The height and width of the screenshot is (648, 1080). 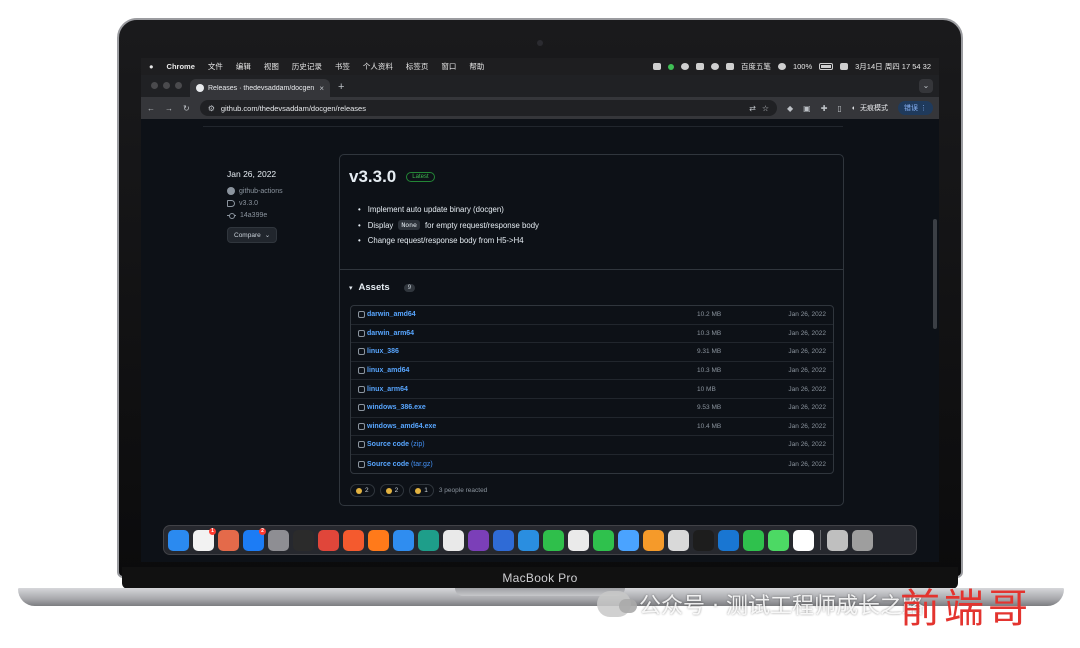 I want to click on reaction-tada: 1, so click(x=421, y=490).